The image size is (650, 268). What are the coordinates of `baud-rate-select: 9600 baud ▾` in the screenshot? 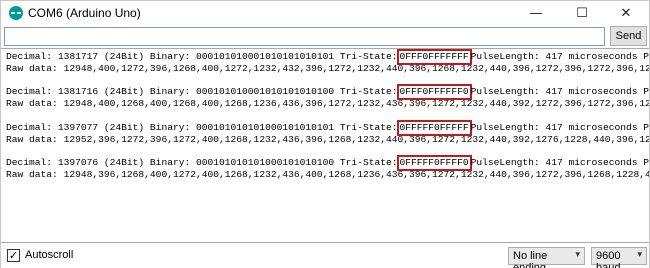 It's located at (619, 257).